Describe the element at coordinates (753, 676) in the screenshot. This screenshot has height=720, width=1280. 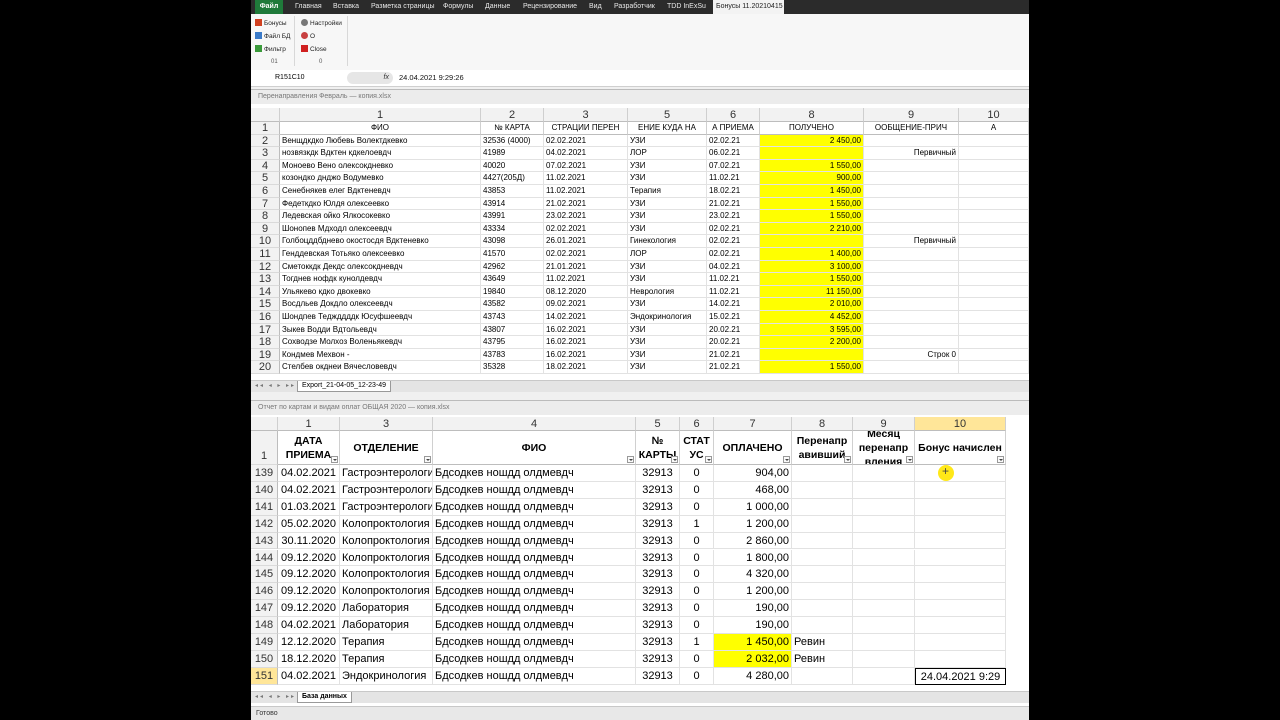
I see `table-cell: 4 280,00` at that location.